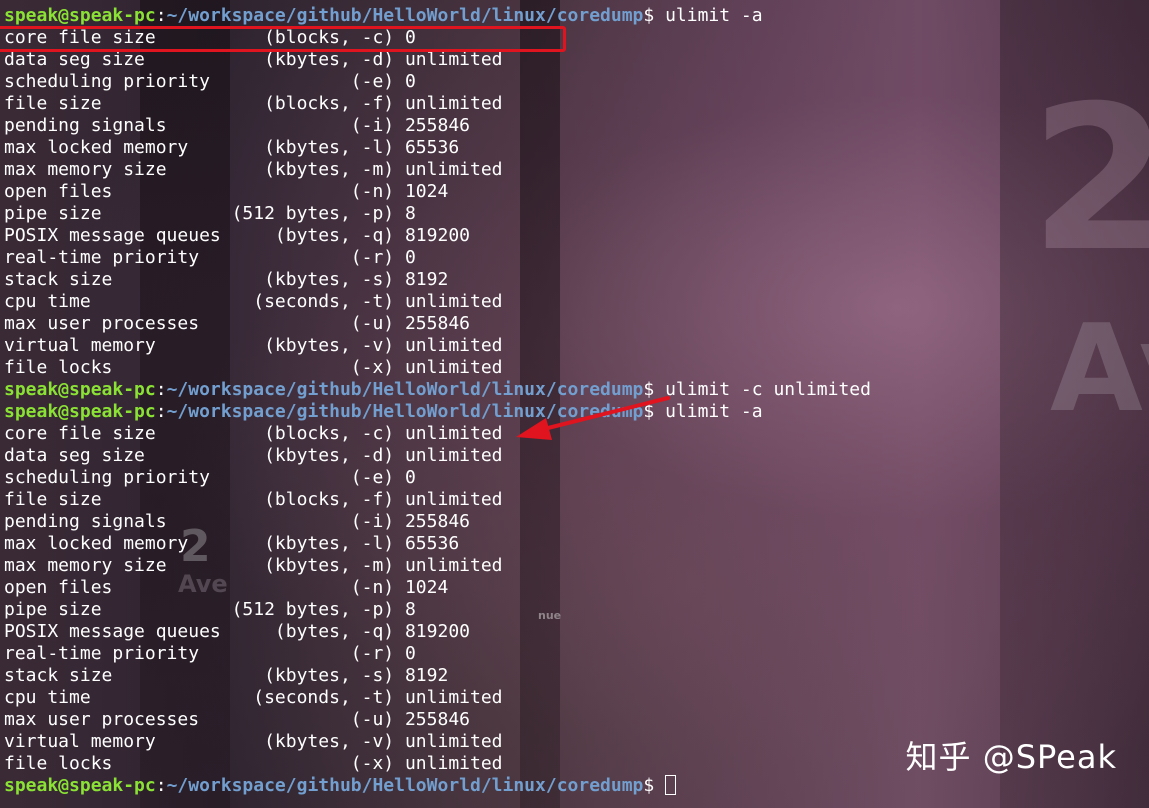 The width and height of the screenshot is (1149, 808). Describe the element at coordinates (1011, 757) in the screenshot. I see `watermark-text: 知乎 @SPeak` at that location.